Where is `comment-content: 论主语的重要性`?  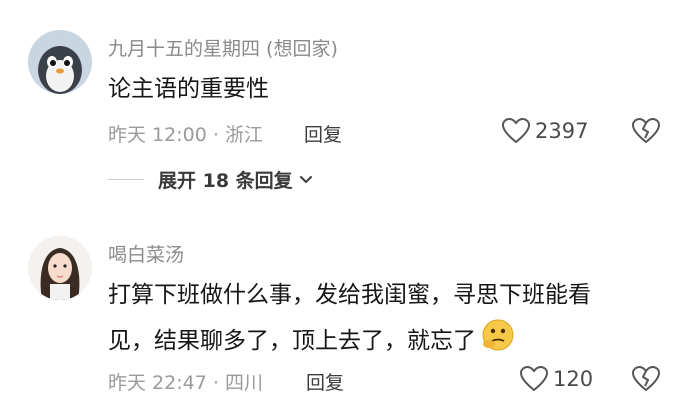 comment-content: 论主语的重要性 is located at coordinates (188, 89).